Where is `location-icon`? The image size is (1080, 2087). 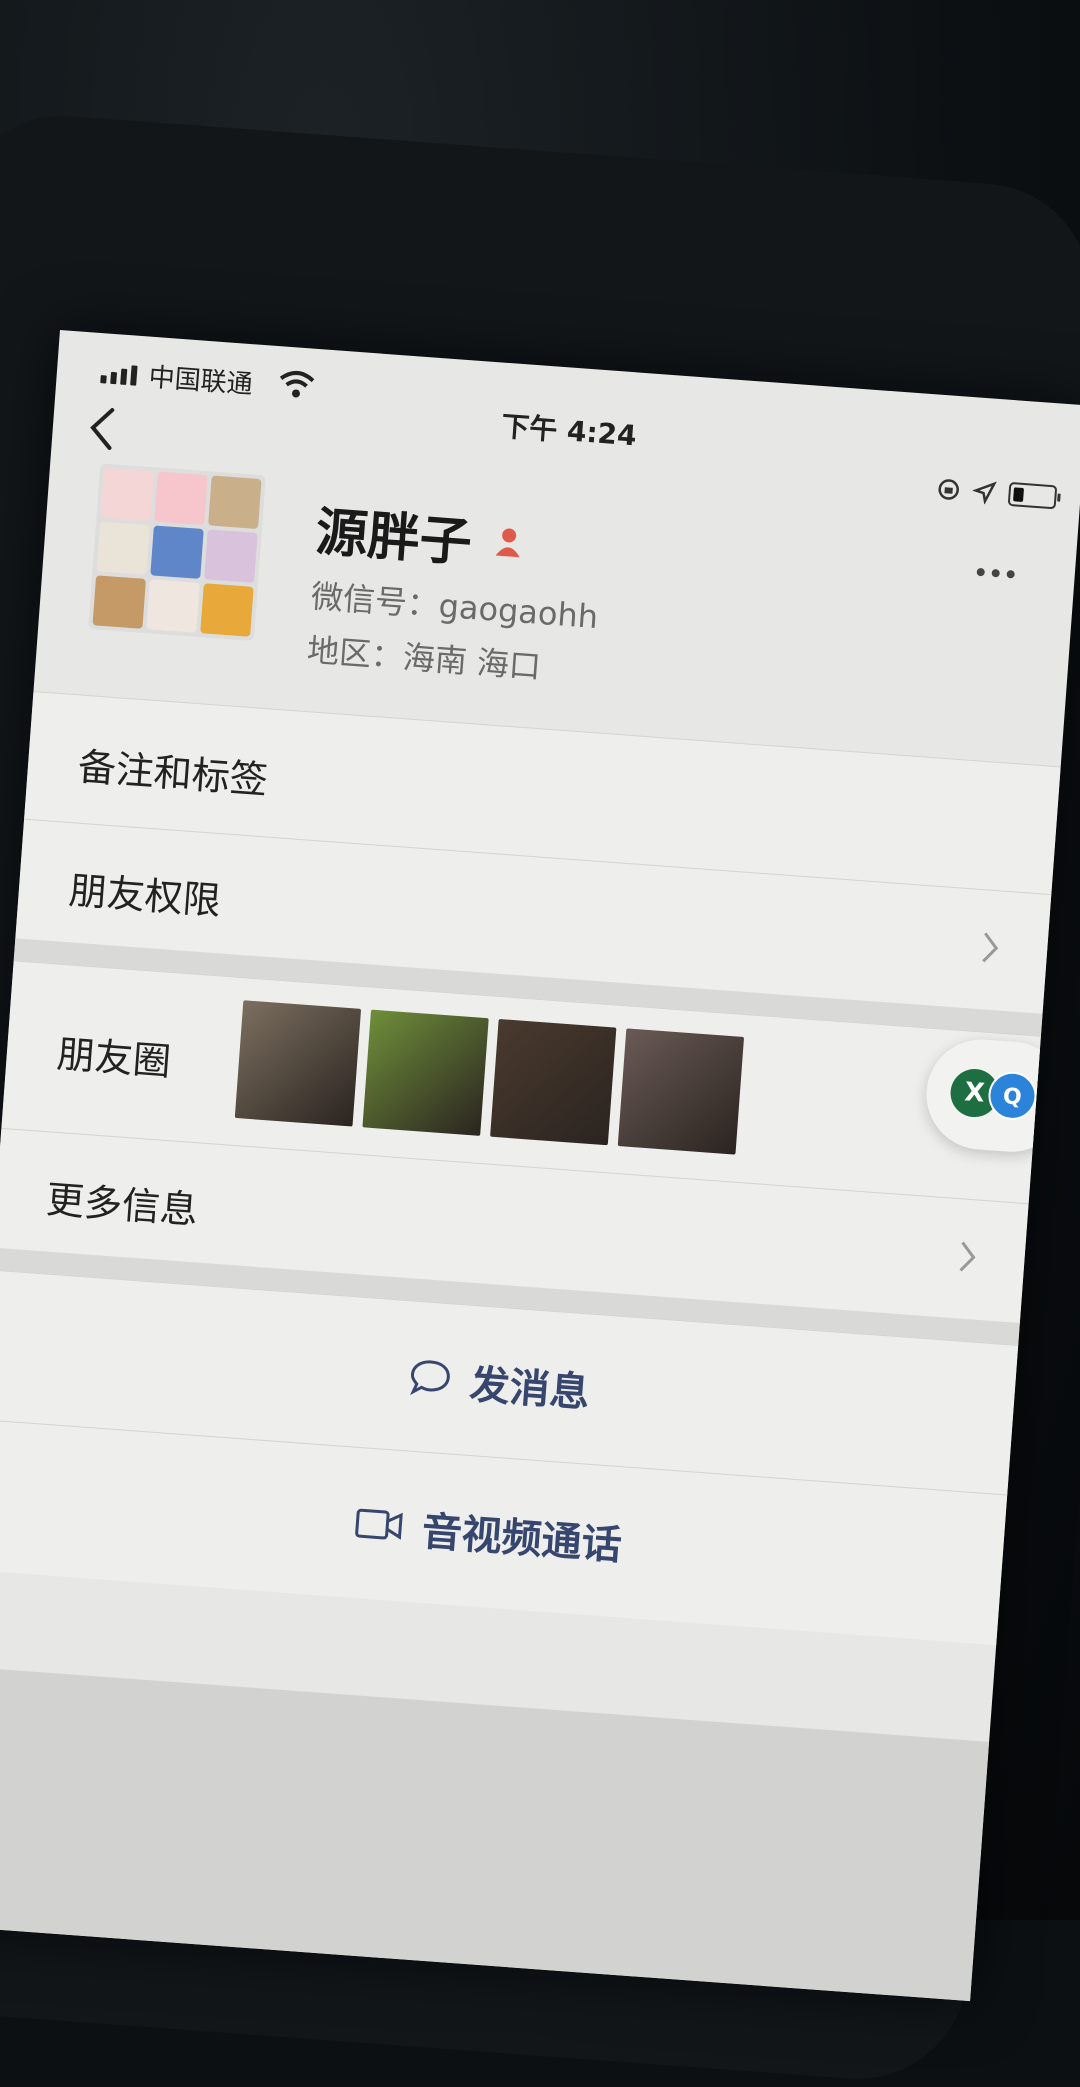
location-icon is located at coordinates (984, 493).